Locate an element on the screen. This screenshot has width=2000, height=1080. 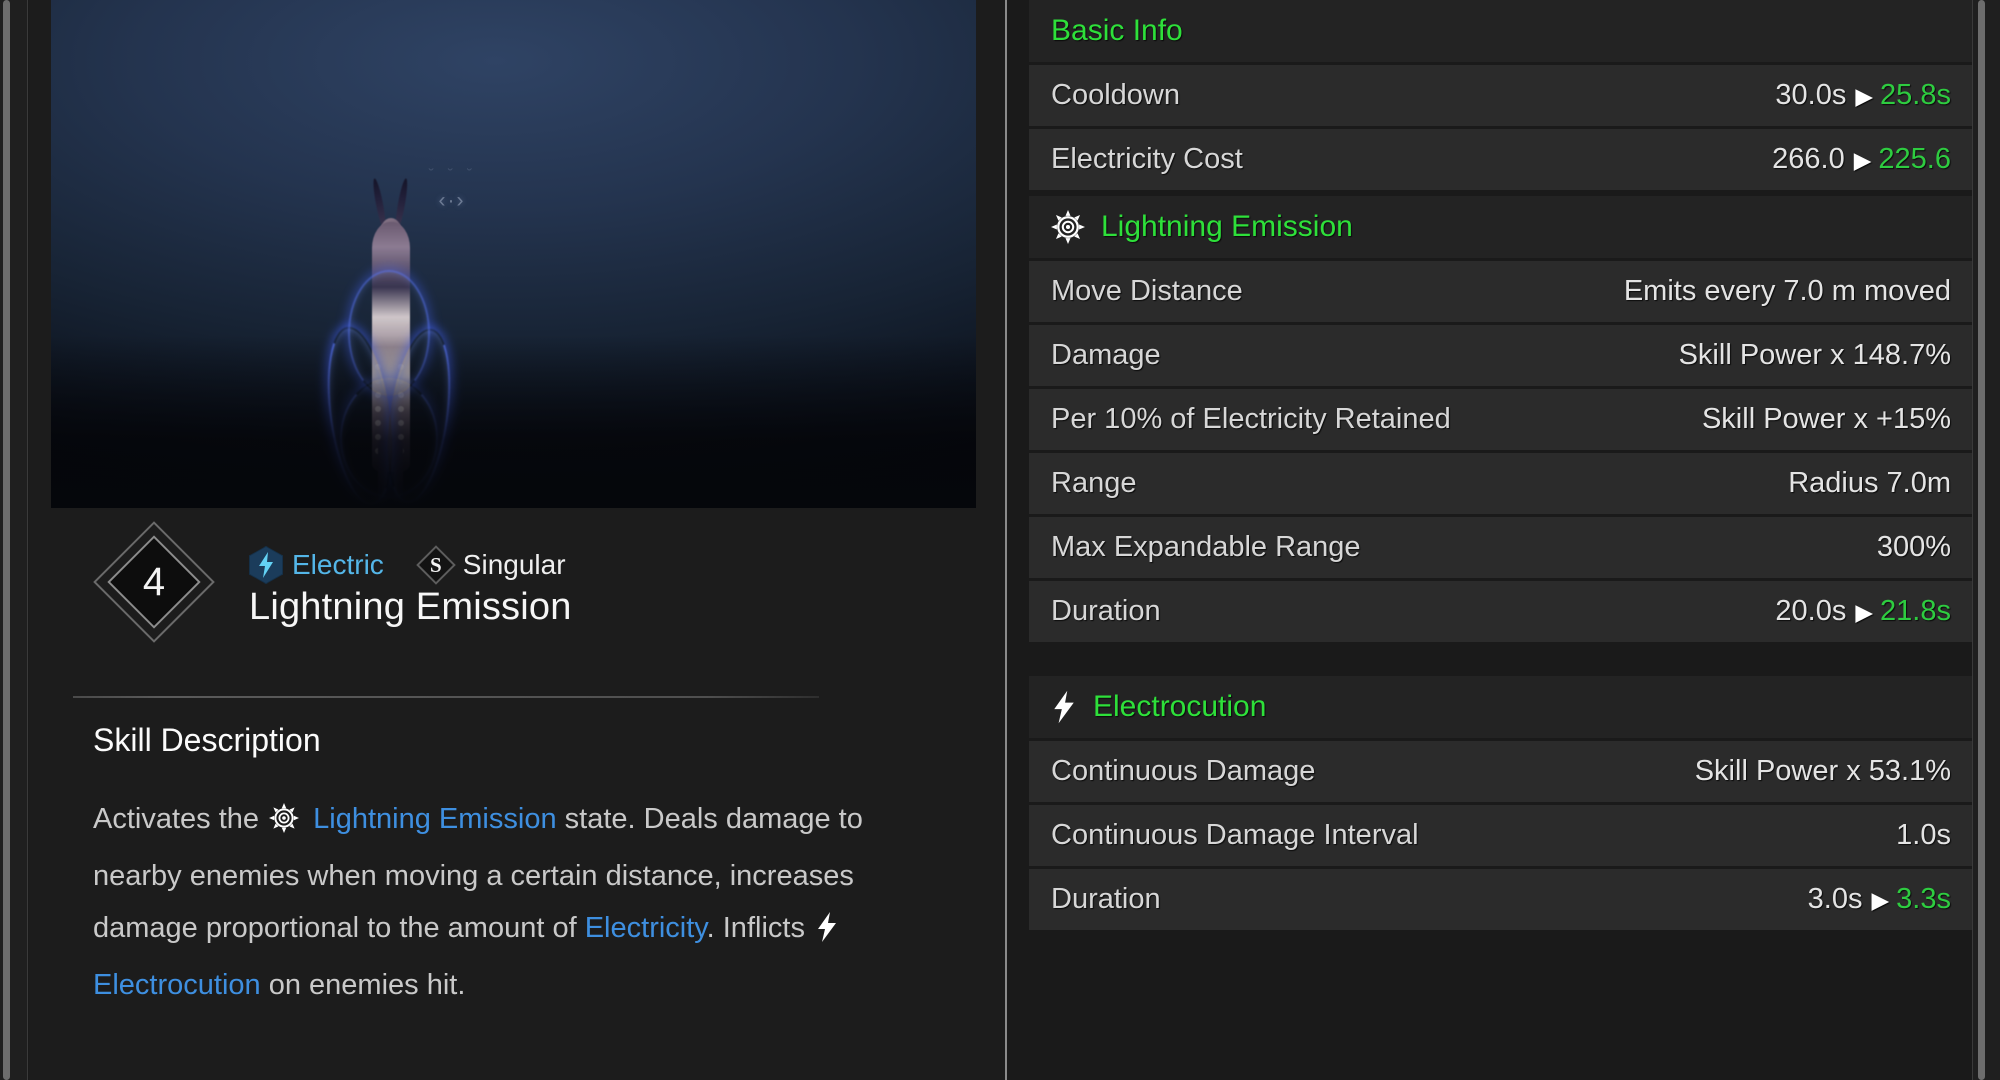
stat-buffed-value: 25.8s is located at coordinates (1915, 95).